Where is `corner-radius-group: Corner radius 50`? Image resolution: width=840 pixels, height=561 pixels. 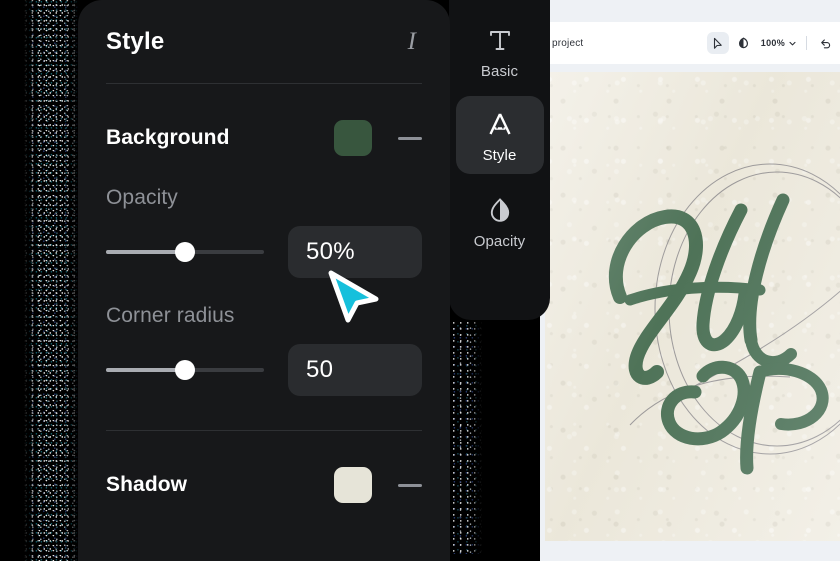
corner-radius-group: Corner radius 50 is located at coordinates (264, 350).